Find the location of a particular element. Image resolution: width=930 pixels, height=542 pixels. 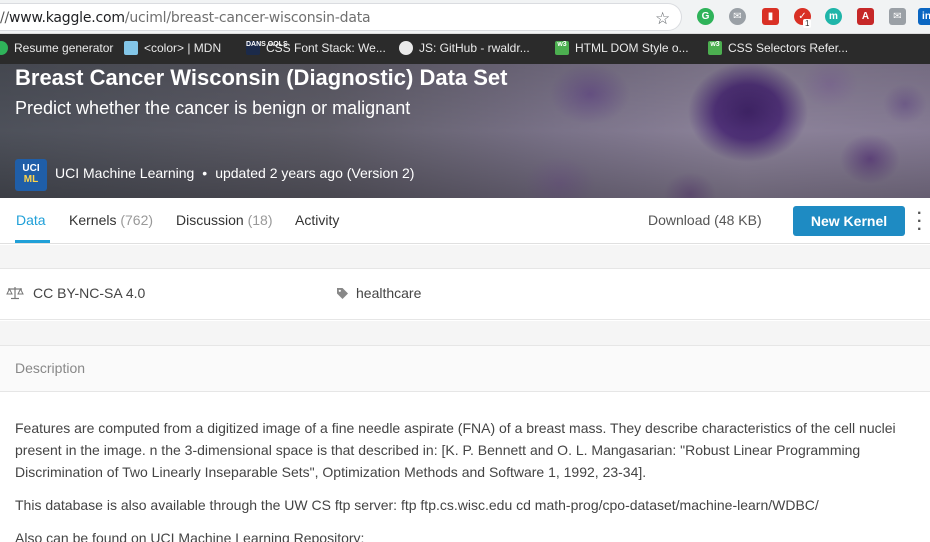

tag-healthcare: healthcare is located at coordinates (388, 293).